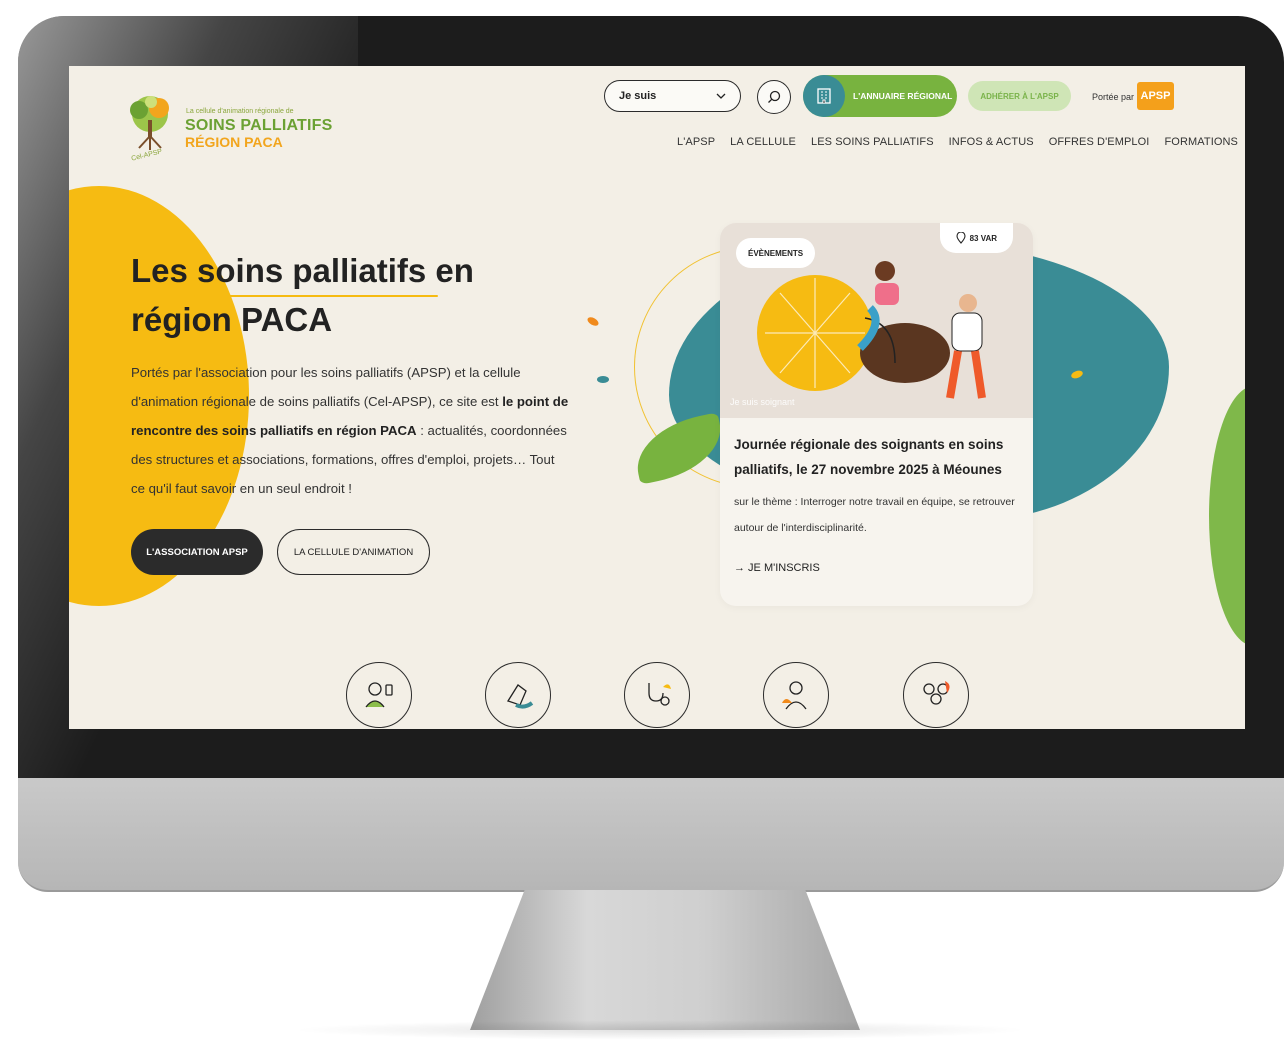 Image resolution: width=1284 pixels, height=1040 pixels. I want to click on nav-item-cellule: LA CELLULE, so click(763, 142).